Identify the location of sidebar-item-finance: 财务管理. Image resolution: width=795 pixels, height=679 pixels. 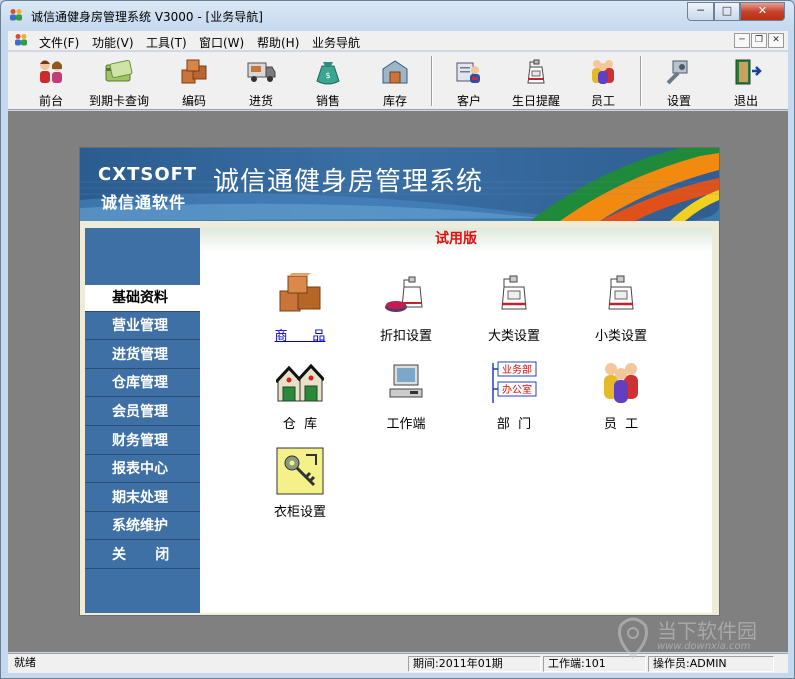
(142, 441).